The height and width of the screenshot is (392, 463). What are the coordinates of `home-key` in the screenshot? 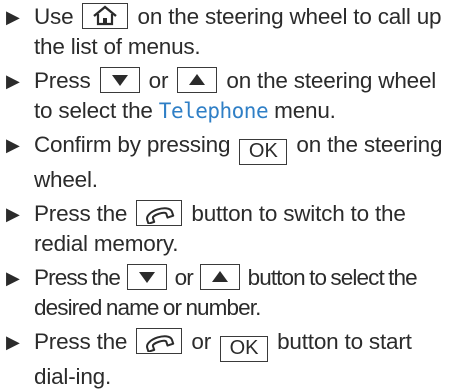 It's located at (105, 16).